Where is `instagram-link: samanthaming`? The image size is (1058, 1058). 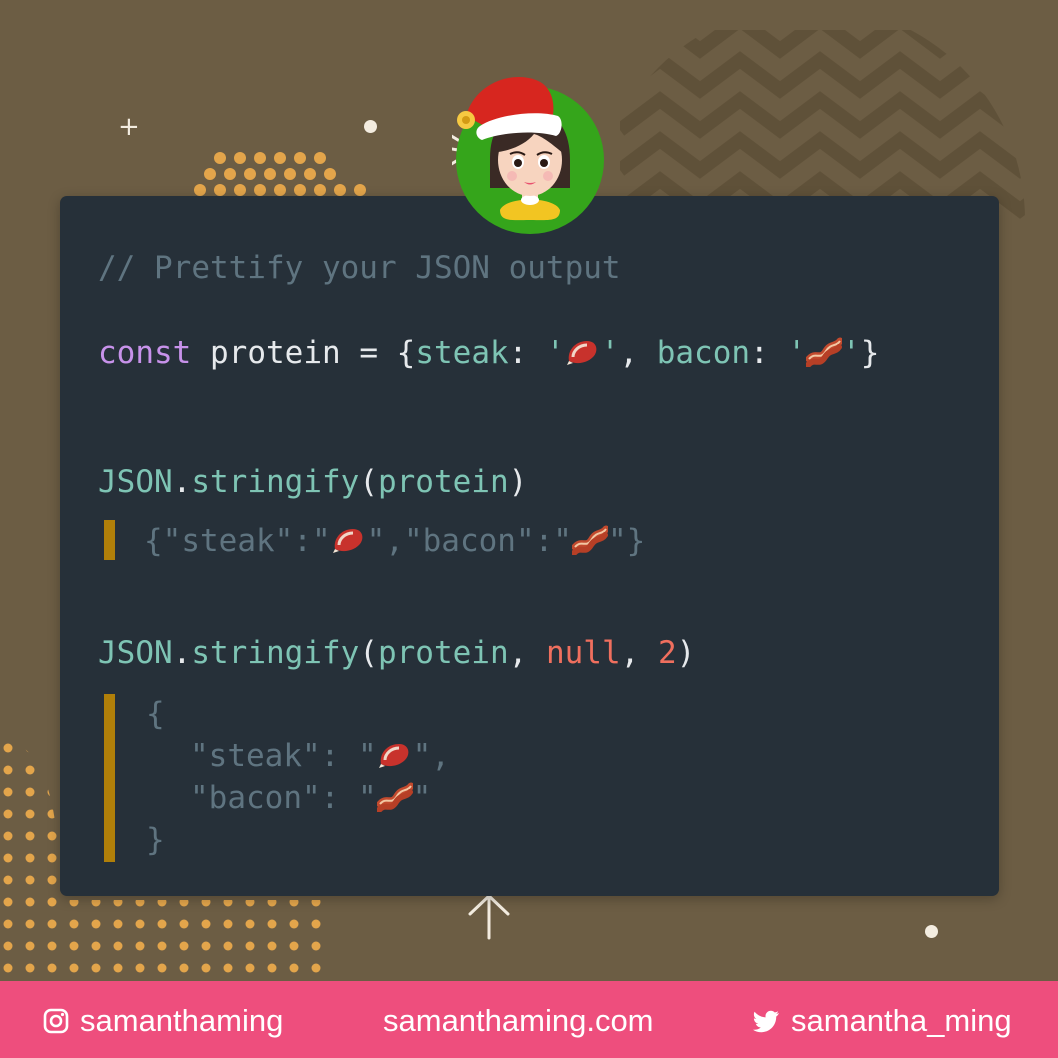
instagram-link: samanthaming is located at coordinates (162, 1021).